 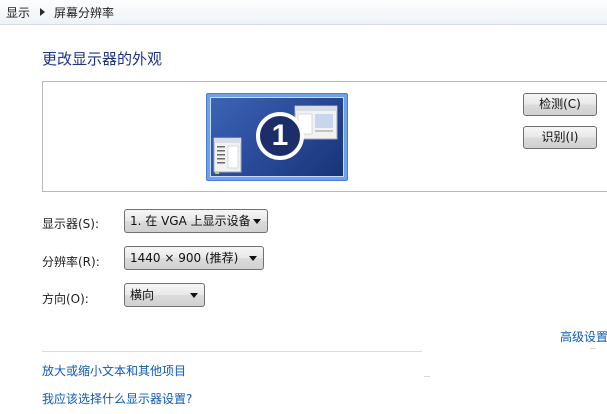 What do you see at coordinates (232, 351) in the screenshot?
I see `divider` at bounding box center [232, 351].